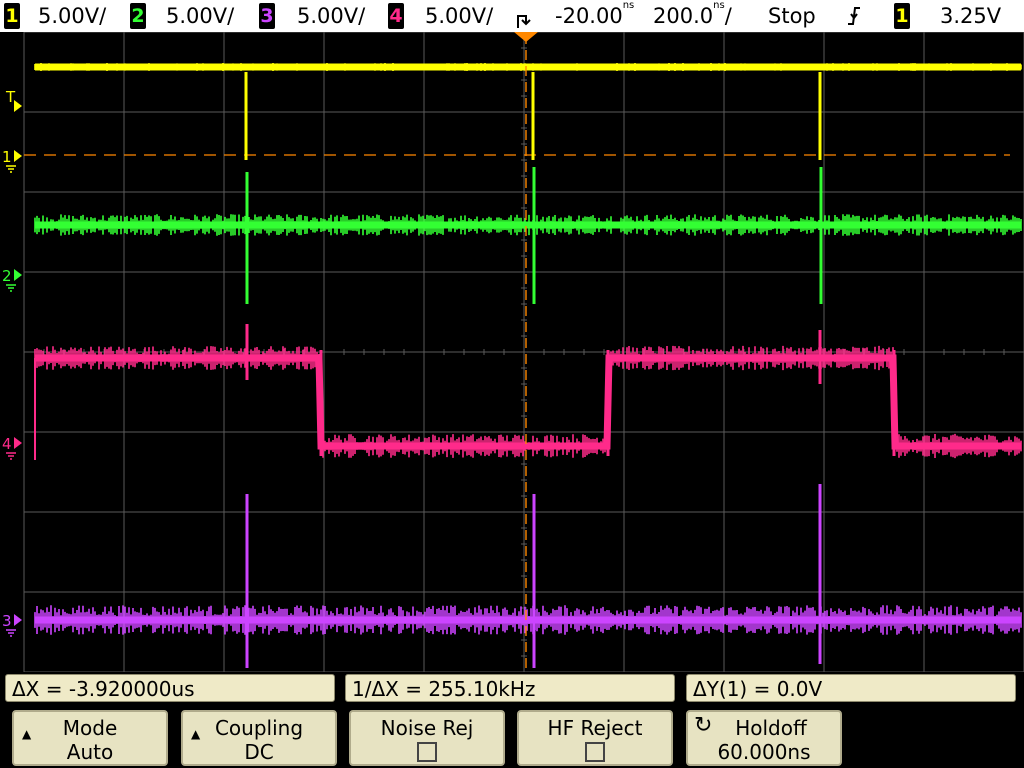 Image resolution: width=1024 pixels, height=768 pixels. What do you see at coordinates (138, 16) in the screenshot?
I see `channel-2-badge: 2` at bounding box center [138, 16].